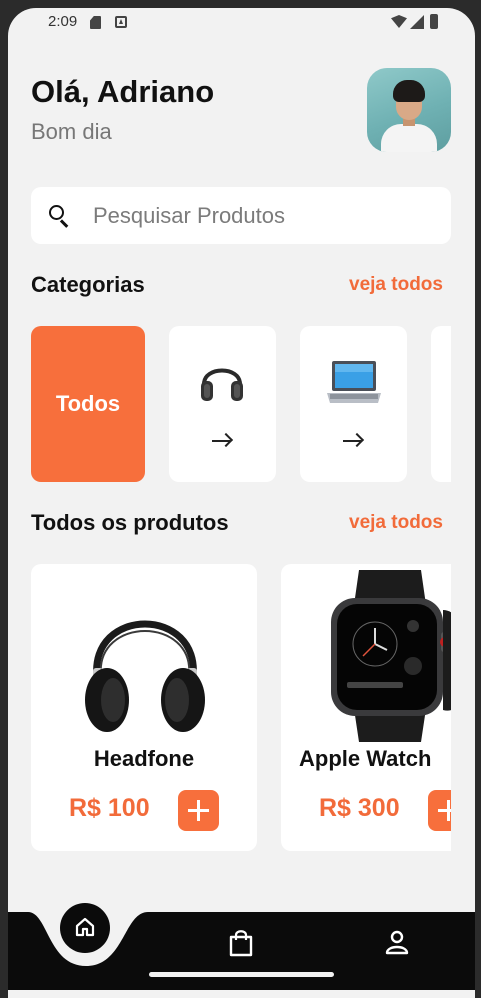  Describe the element at coordinates (441, 404) in the screenshot. I see `category-more` at that location.